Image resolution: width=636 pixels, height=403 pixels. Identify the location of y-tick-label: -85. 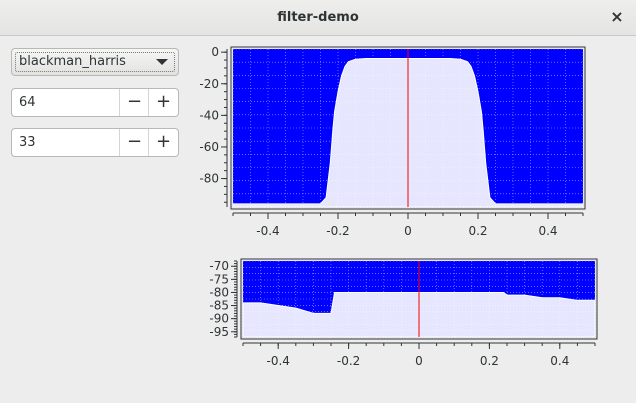
(219, 306).